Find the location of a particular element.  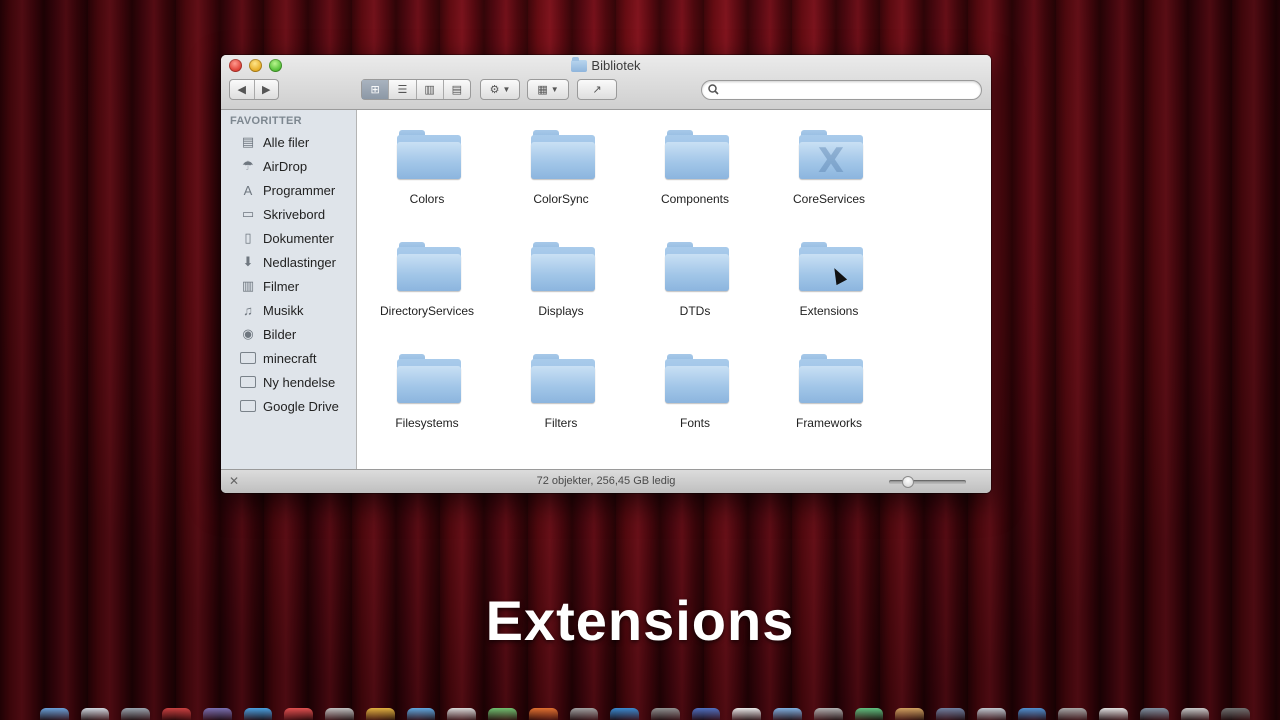

back-forward-control: ◀ ▶ is located at coordinates (254, 89).